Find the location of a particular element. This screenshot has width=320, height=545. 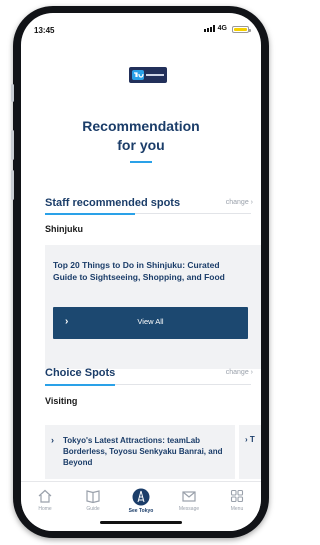

book-icon is located at coordinates (93, 497).